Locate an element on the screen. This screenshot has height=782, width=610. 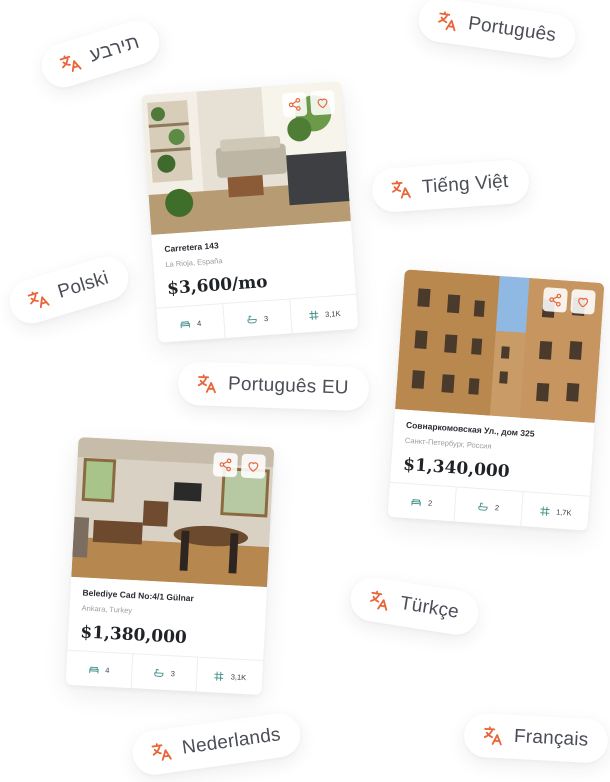
language-pill-french: Français is located at coordinates (536, 738).